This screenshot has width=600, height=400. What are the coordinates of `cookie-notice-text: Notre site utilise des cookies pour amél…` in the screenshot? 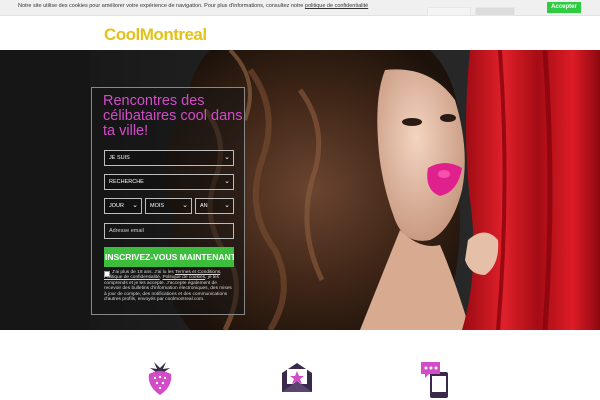 It's located at (161, 6).